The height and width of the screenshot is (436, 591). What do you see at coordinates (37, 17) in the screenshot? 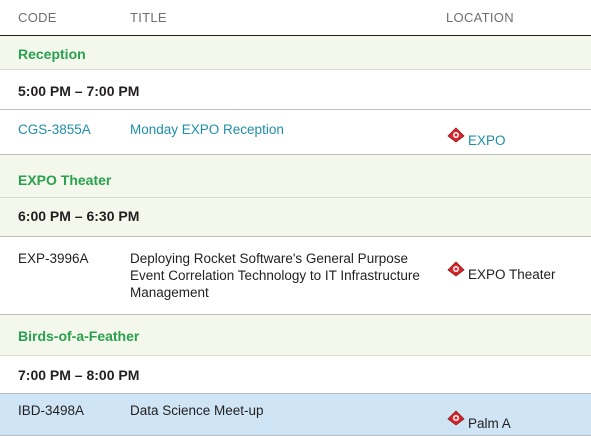
I see `code-column-header: CODE` at bounding box center [37, 17].